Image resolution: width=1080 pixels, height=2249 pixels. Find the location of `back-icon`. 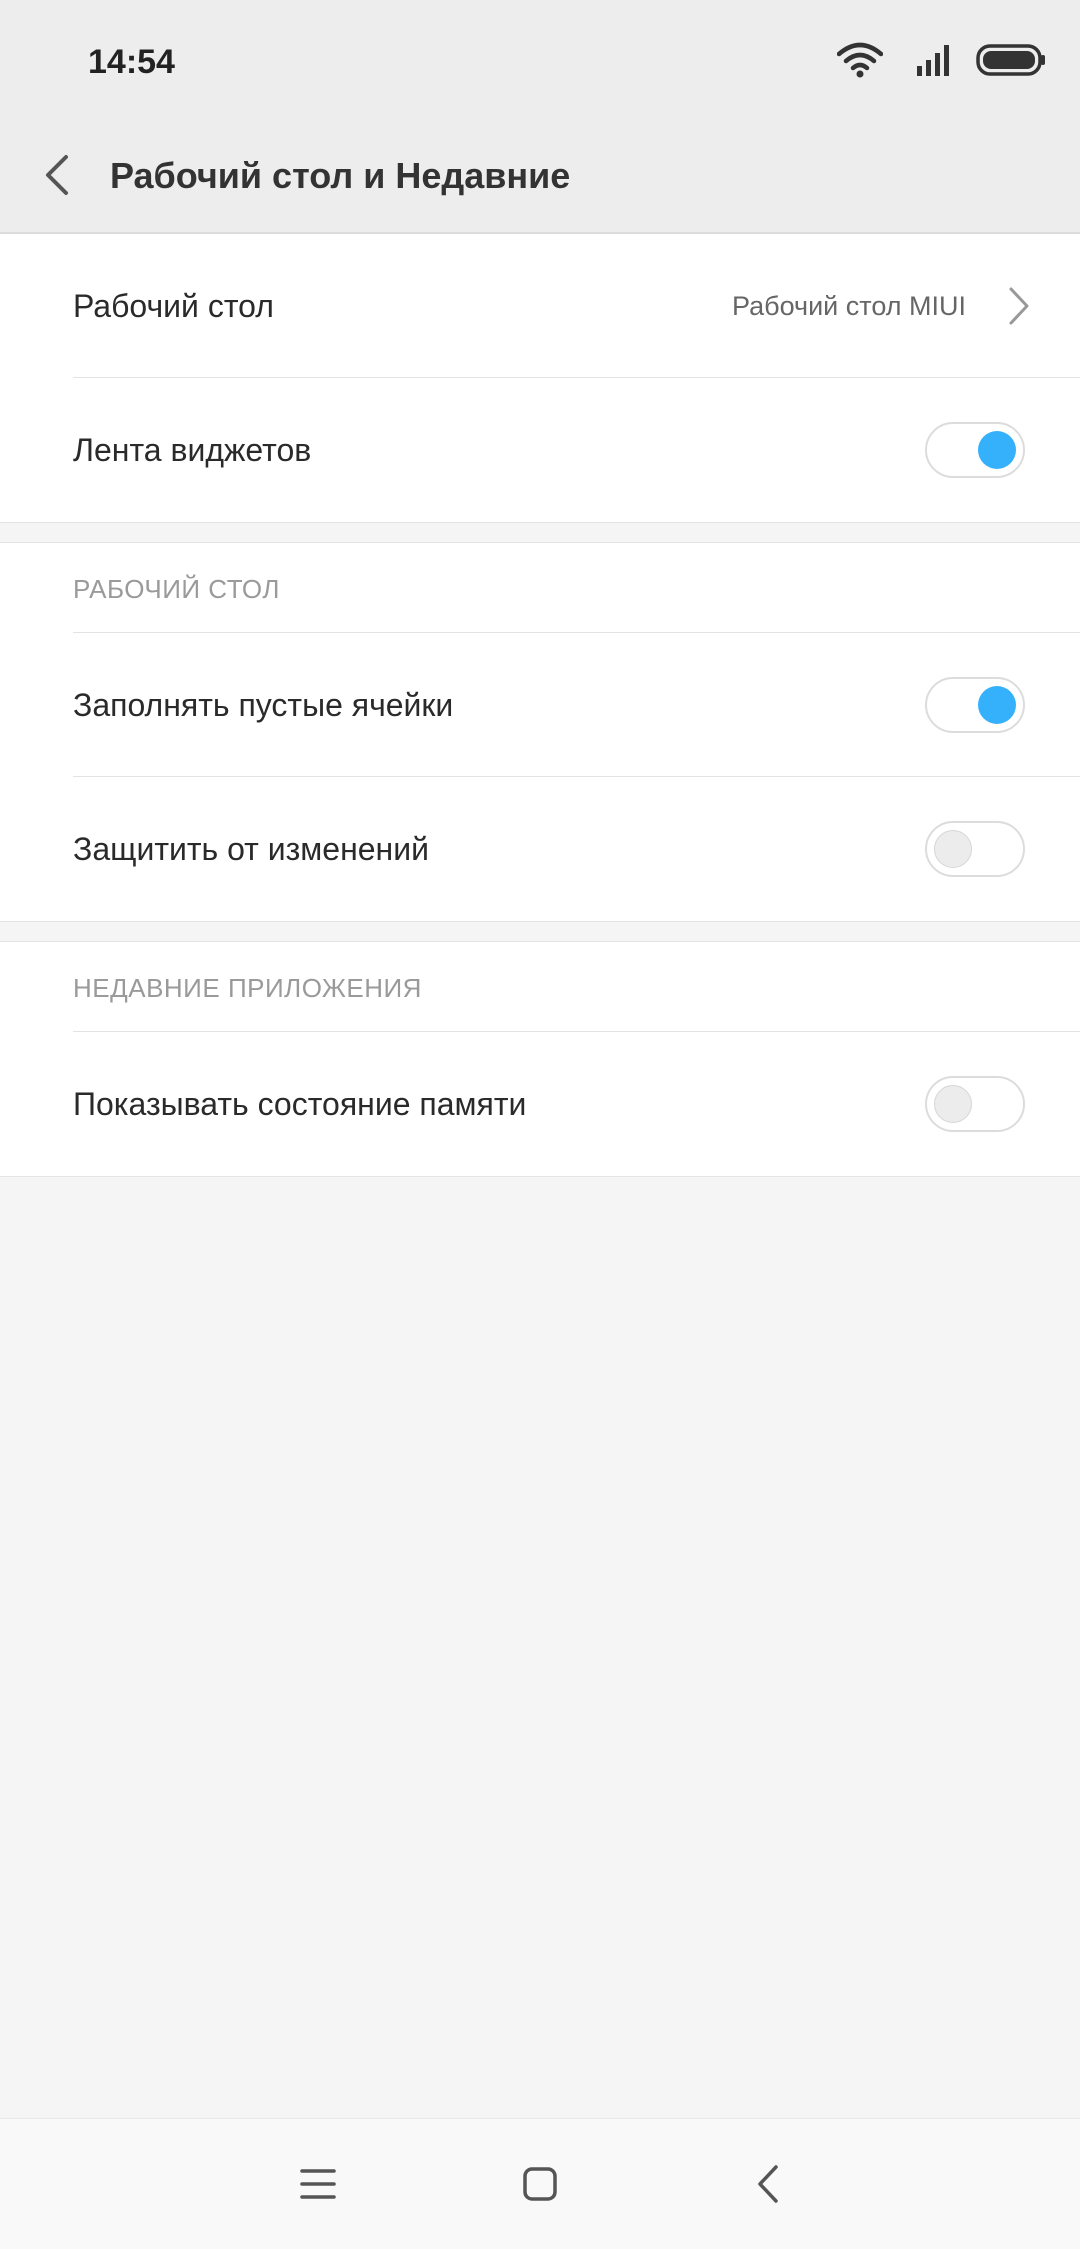

back-icon is located at coordinates (768, 2184).